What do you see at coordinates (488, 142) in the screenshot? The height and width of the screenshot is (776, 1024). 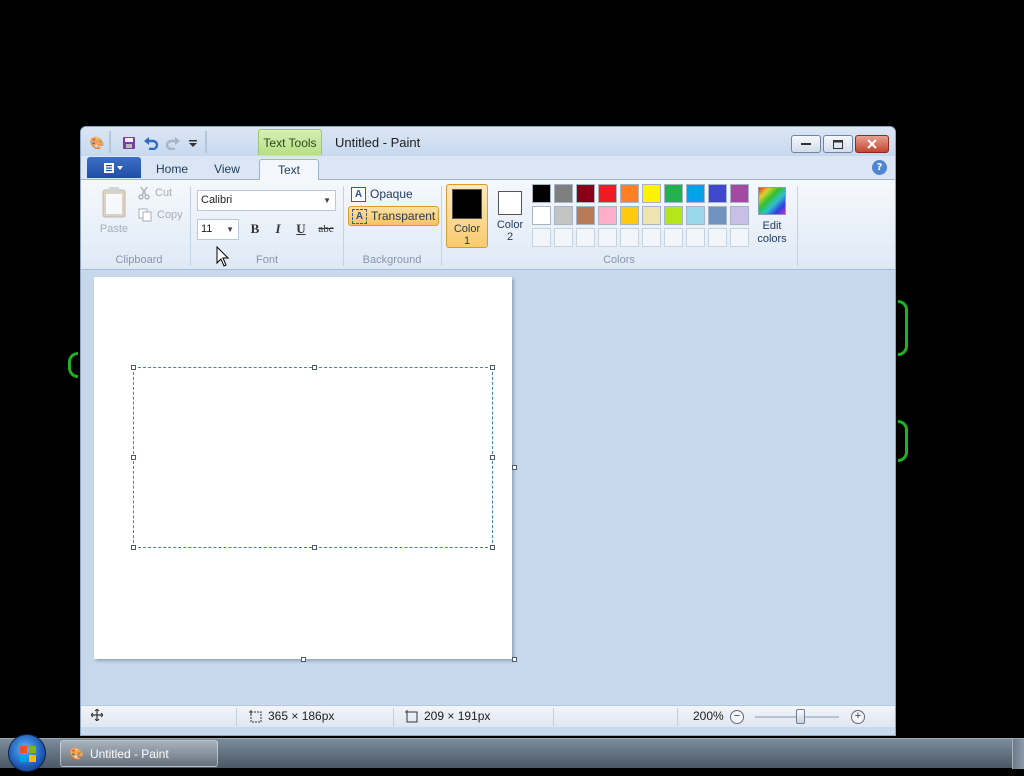 I see `title-bar: 🎨 Text Tools Untitled - Paint` at bounding box center [488, 142].